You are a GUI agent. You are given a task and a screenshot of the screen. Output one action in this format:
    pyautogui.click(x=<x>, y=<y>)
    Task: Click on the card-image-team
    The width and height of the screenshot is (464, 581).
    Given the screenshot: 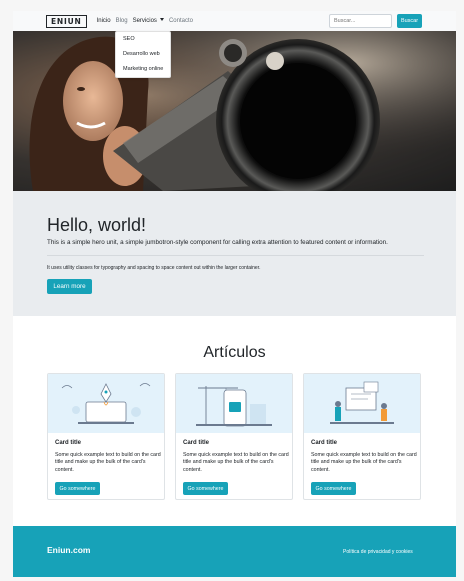 What is the action you would take?
    pyautogui.click(x=362, y=403)
    